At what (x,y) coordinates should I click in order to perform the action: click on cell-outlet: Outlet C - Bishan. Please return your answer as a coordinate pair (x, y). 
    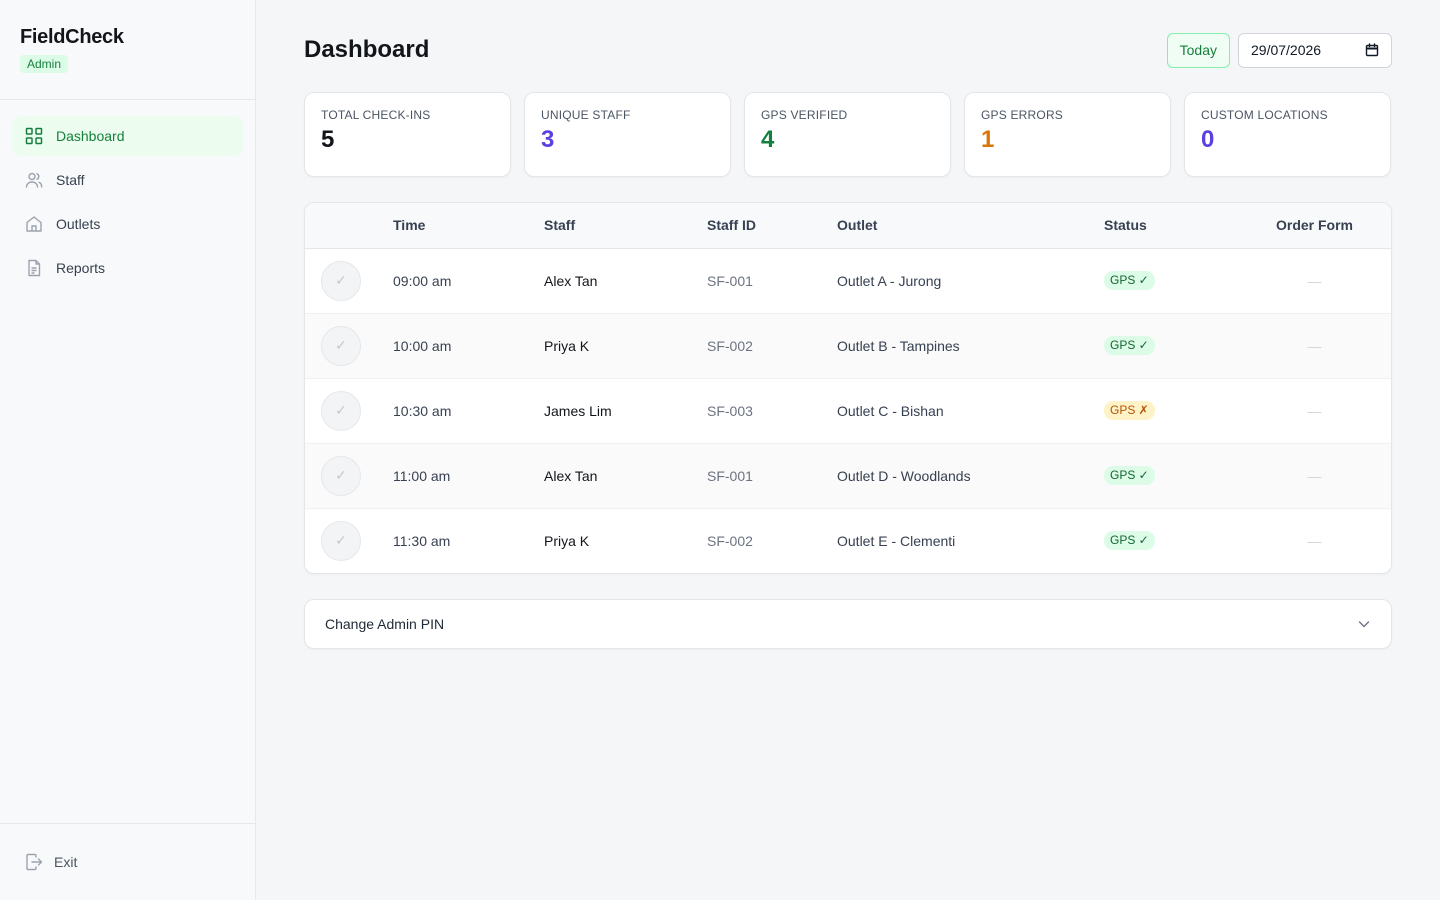
    Looking at the image, I should click on (890, 410).